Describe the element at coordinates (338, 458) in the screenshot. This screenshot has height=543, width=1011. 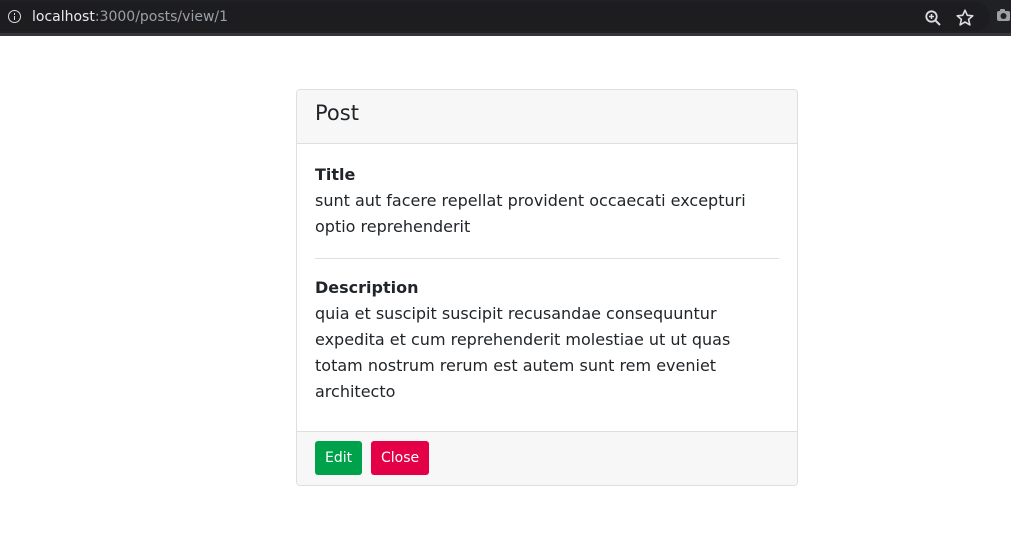
I see `edit-button: Edit` at that location.